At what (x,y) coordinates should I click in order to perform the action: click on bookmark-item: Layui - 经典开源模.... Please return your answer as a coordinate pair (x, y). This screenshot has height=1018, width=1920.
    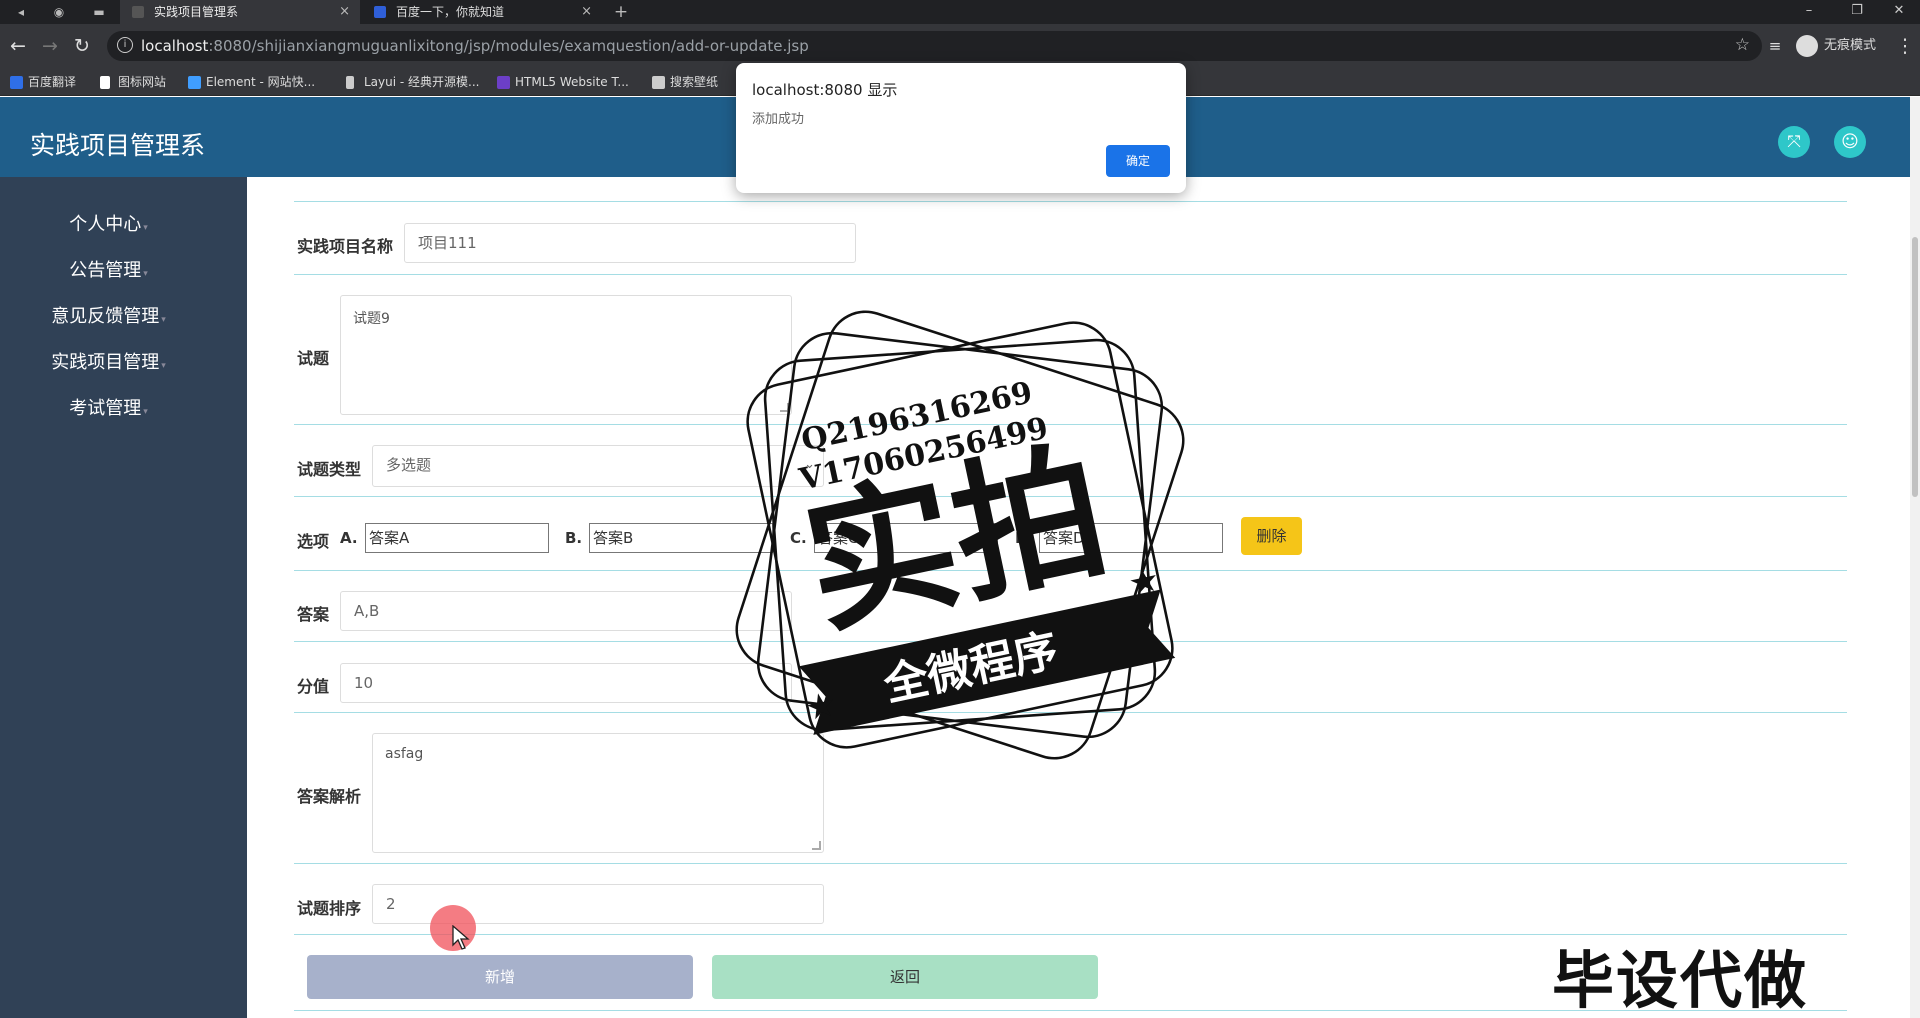
    Looking at the image, I should click on (412, 82).